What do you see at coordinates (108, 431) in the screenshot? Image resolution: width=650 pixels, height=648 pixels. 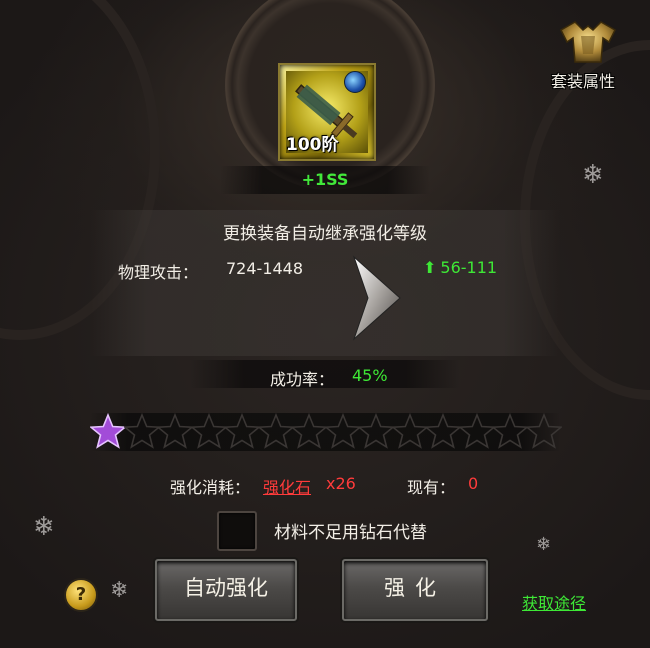 I see `star-filled-icon` at bounding box center [108, 431].